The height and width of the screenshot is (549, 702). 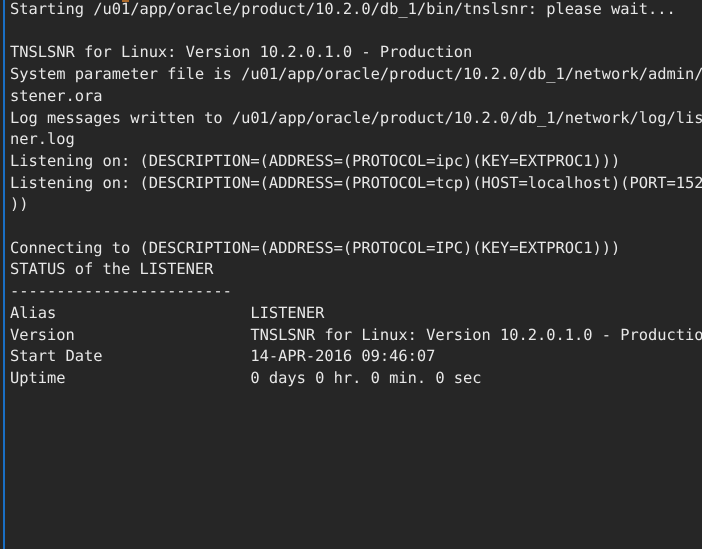 I want to click on terminal-line-status-row: Uptime 0 days 0 hr. 0 min. 0 sec, so click(x=246, y=377).